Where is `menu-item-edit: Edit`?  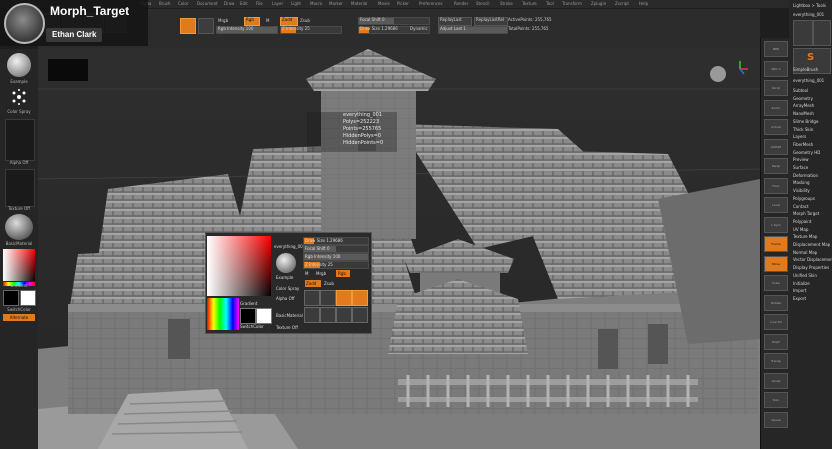
menu-item-edit: Edit is located at coordinates (244, 4).